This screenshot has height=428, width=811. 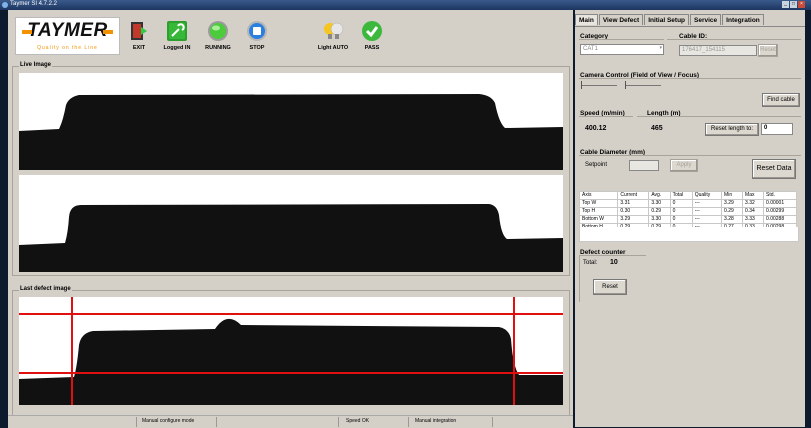 I want to click on tab-service: Service, so click(x=706, y=19).